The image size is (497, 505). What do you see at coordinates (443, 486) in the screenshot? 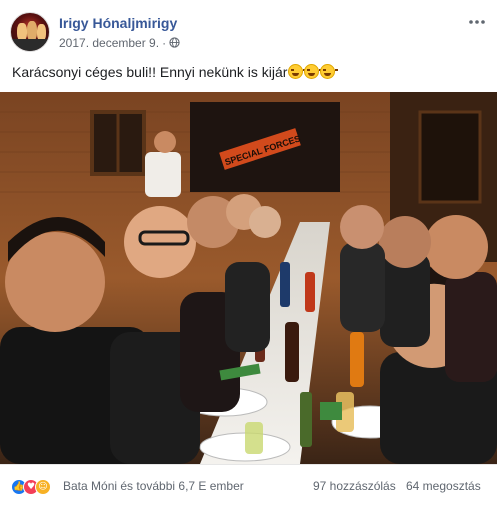
I see `shares-count-link: 64 megosztás` at bounding box center [443, 486].